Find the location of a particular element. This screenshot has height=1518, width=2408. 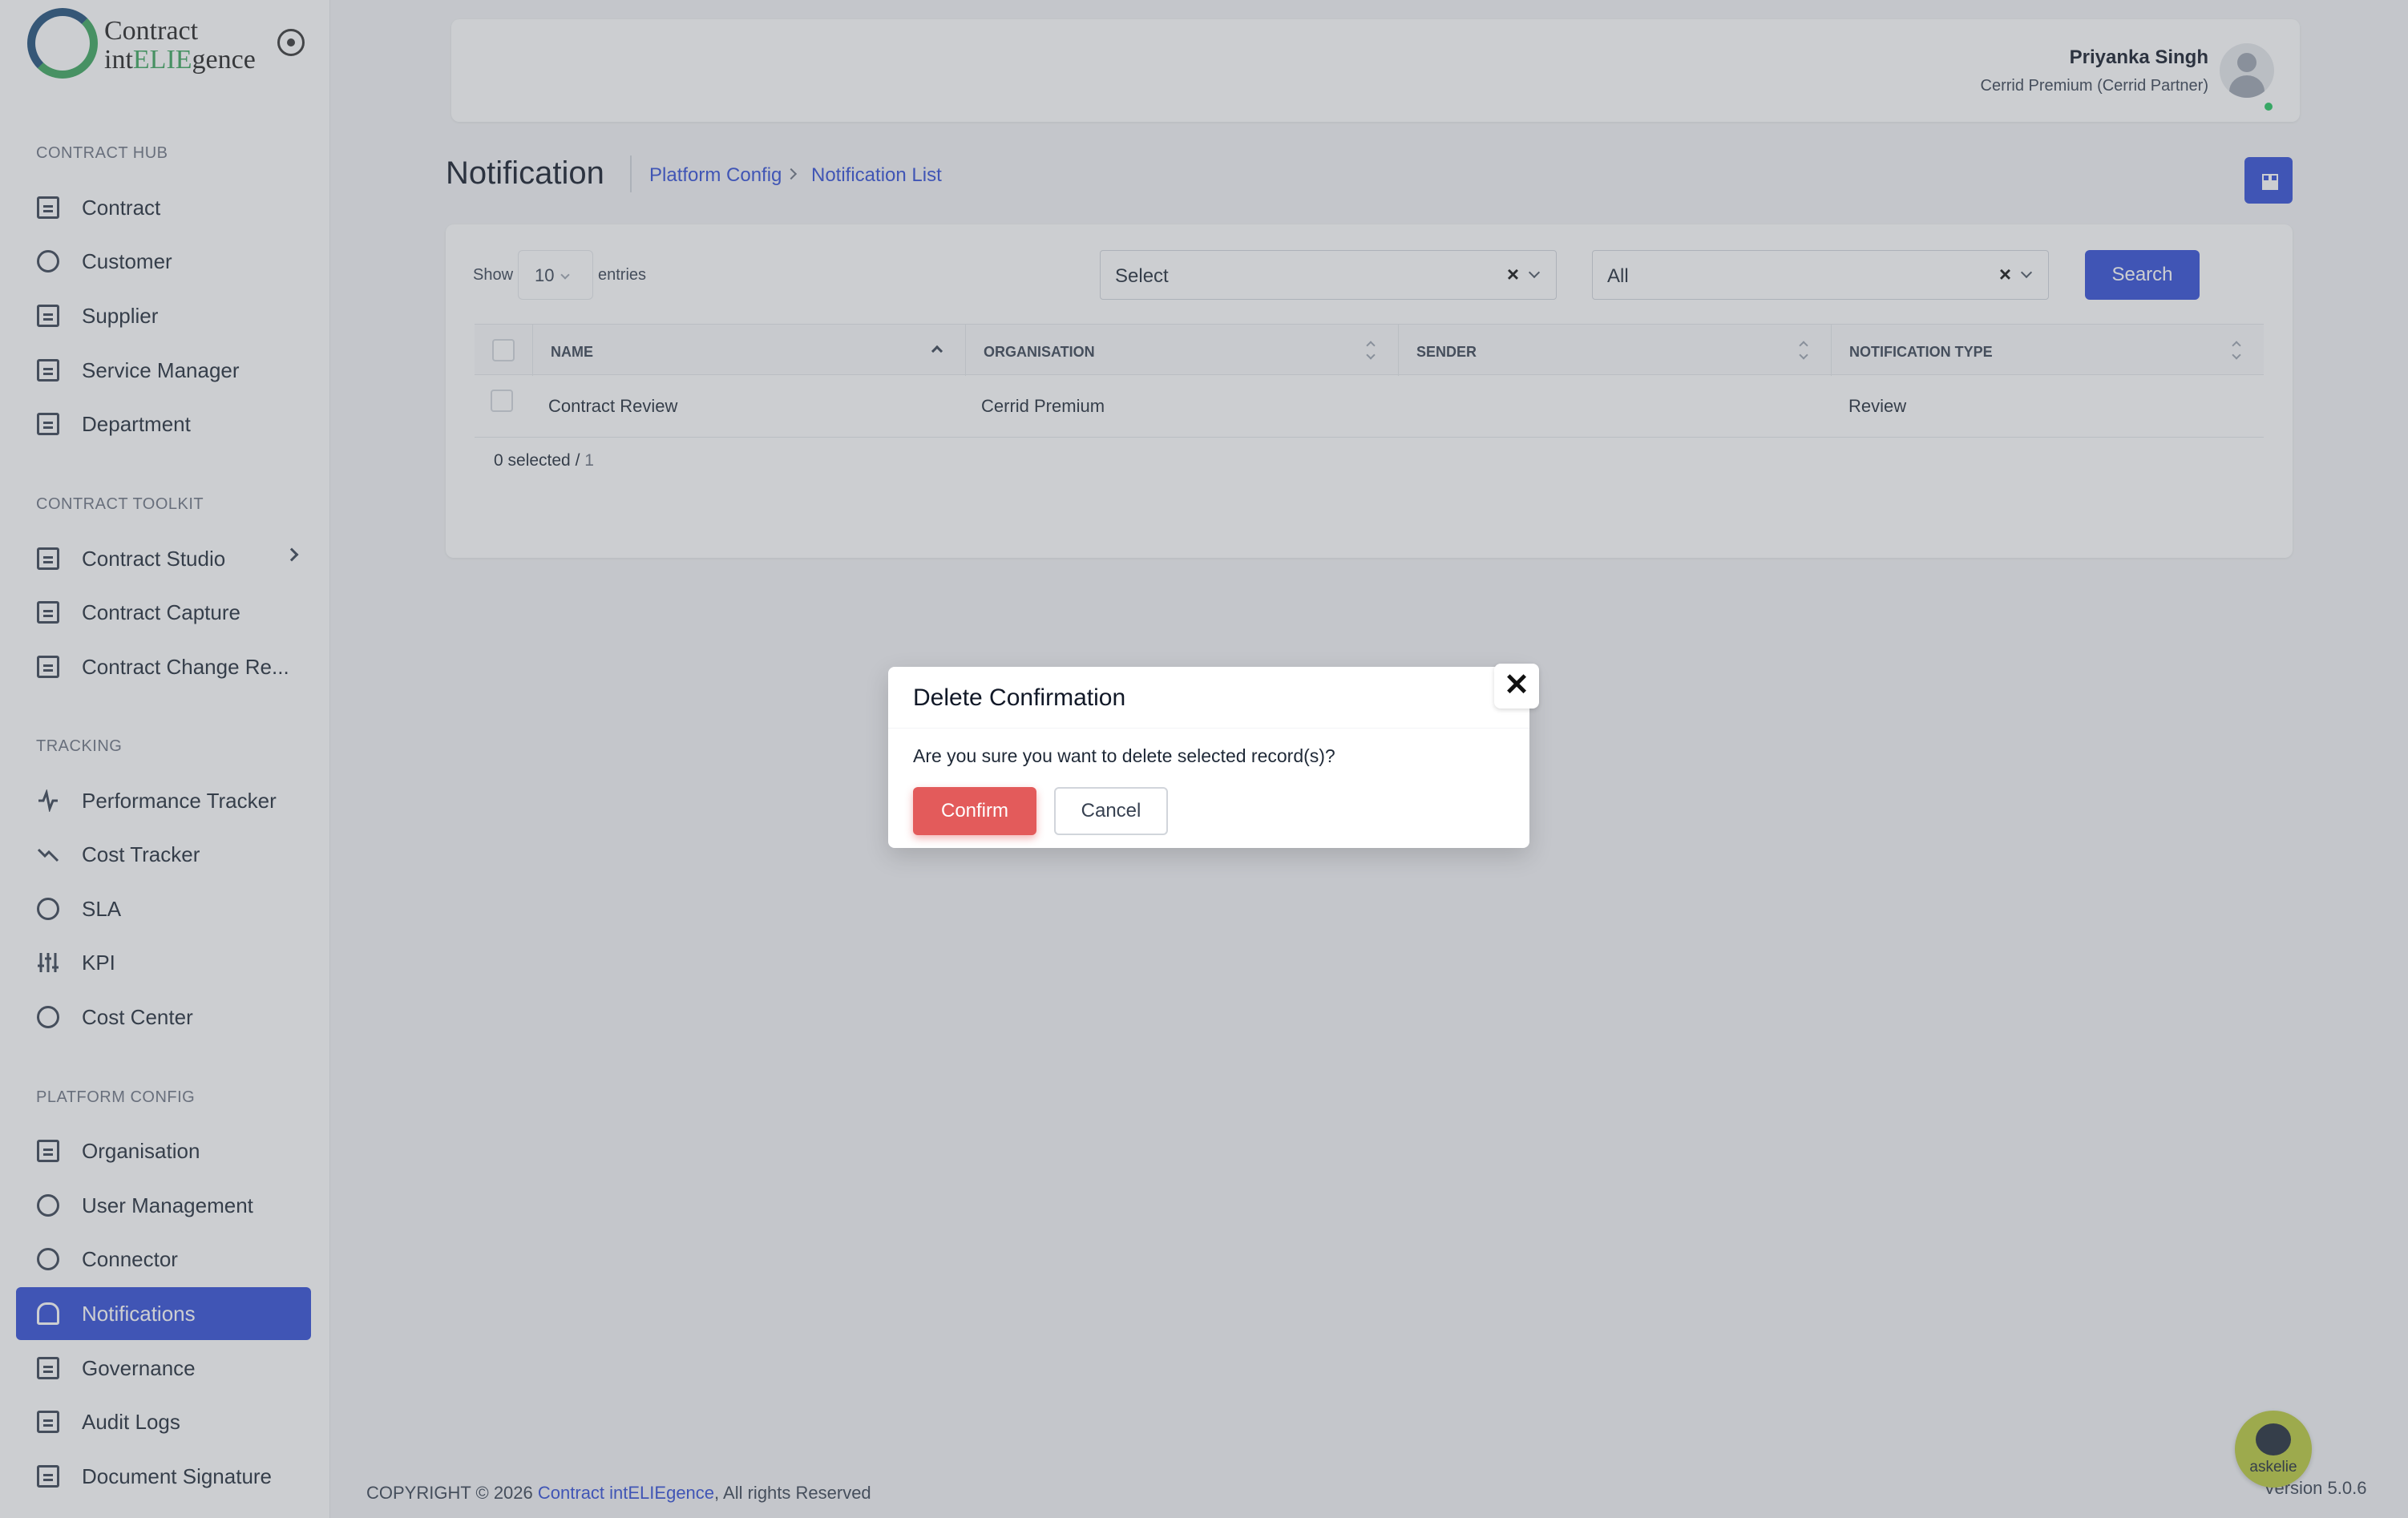

dialog-divider is located at coordinates (1208, 728).